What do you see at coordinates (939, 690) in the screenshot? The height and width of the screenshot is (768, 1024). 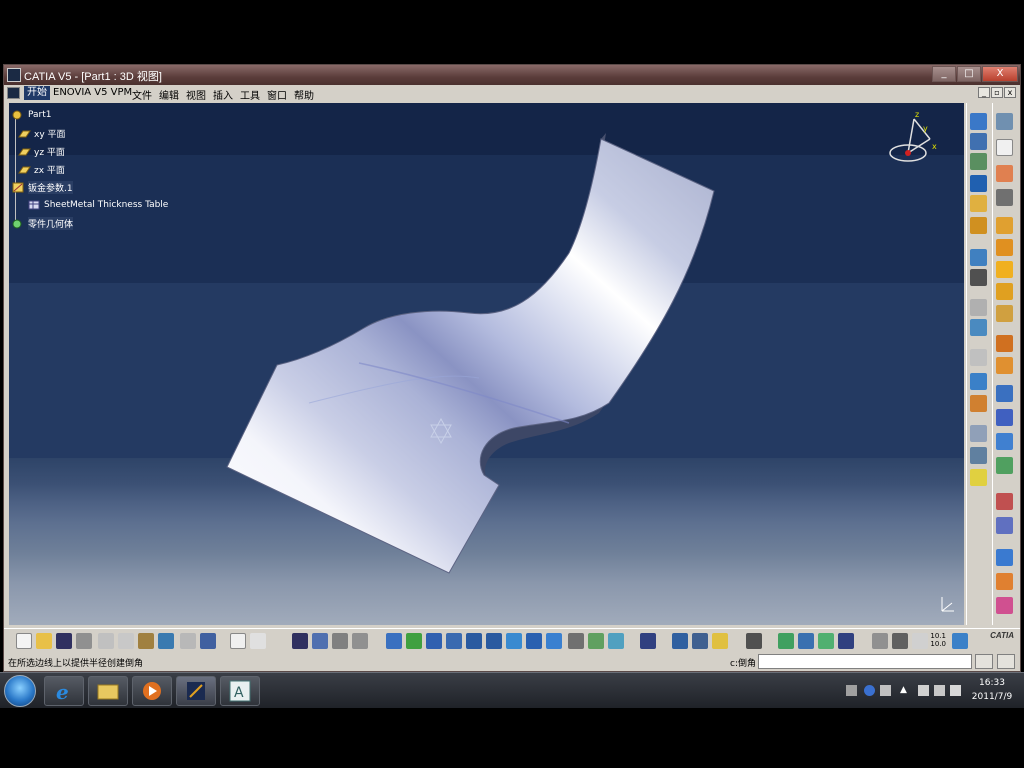 I see `network-icon` at bounding box center [939, 690].